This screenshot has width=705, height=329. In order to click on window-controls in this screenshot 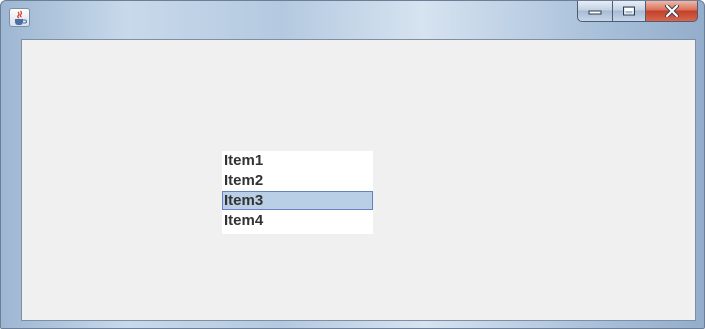, I will do `click(637, 12)`.